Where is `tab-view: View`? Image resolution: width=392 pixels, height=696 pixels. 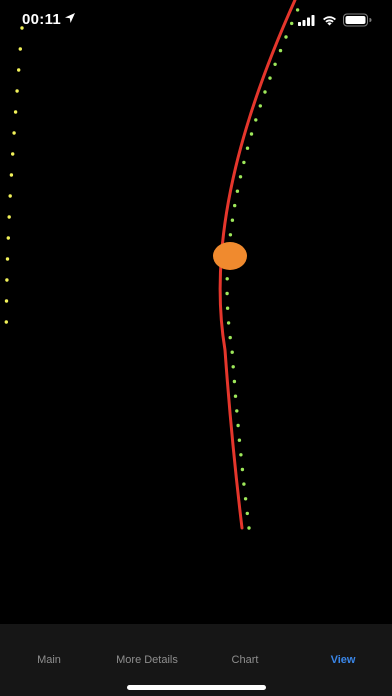 tab-view: View is located at coordinates (343, 661).